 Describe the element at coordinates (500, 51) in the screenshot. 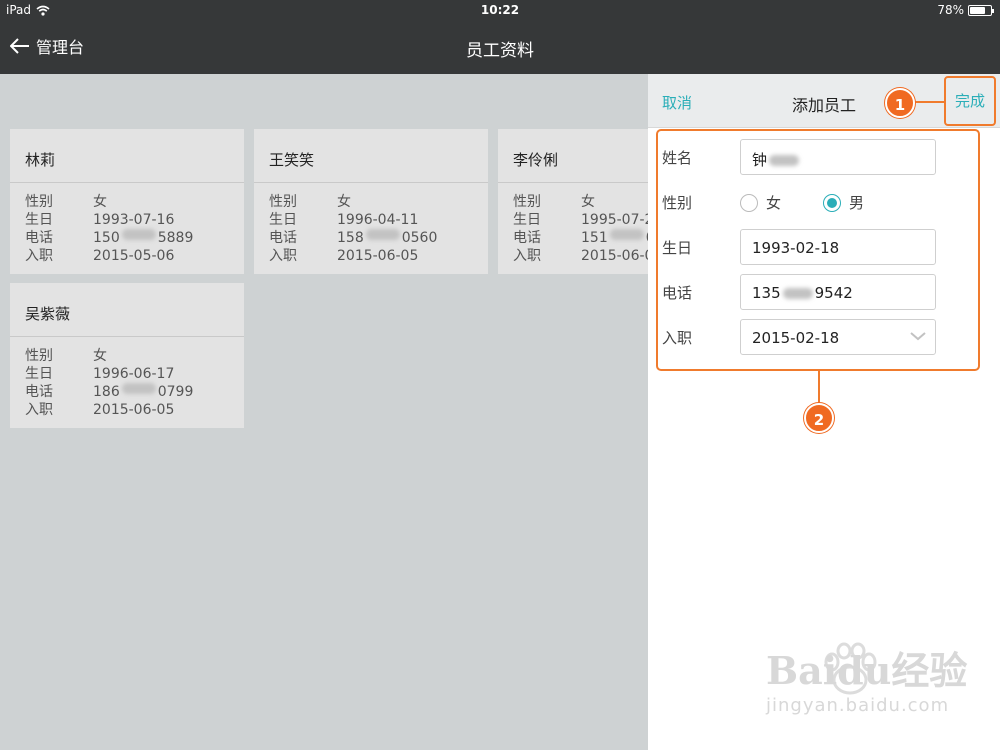

I see `page-title: 员工资料` at that location.